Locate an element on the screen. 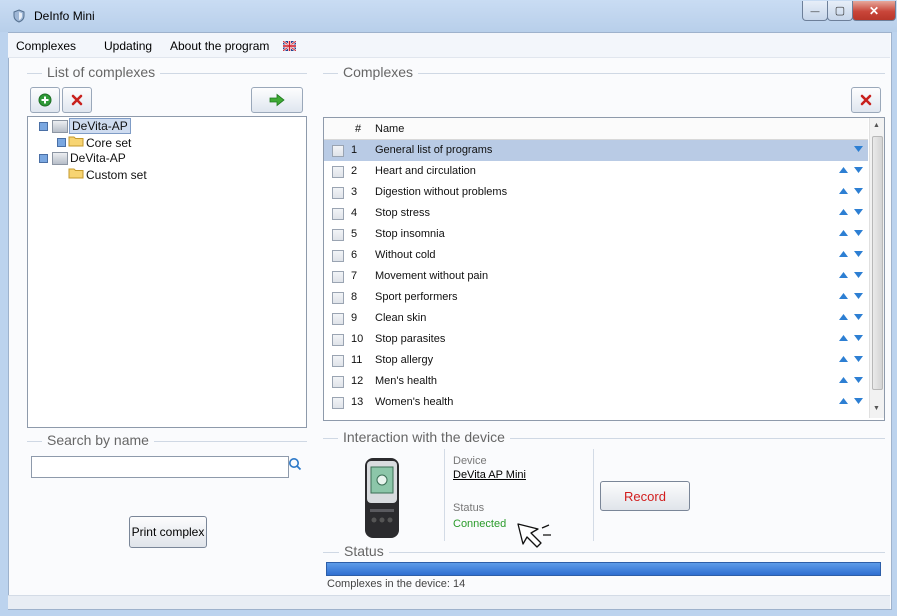 The height and width of the screenshot is (616, 897). grid-scrollbar: ▲ ▼ is located at coordinates (876, 268).